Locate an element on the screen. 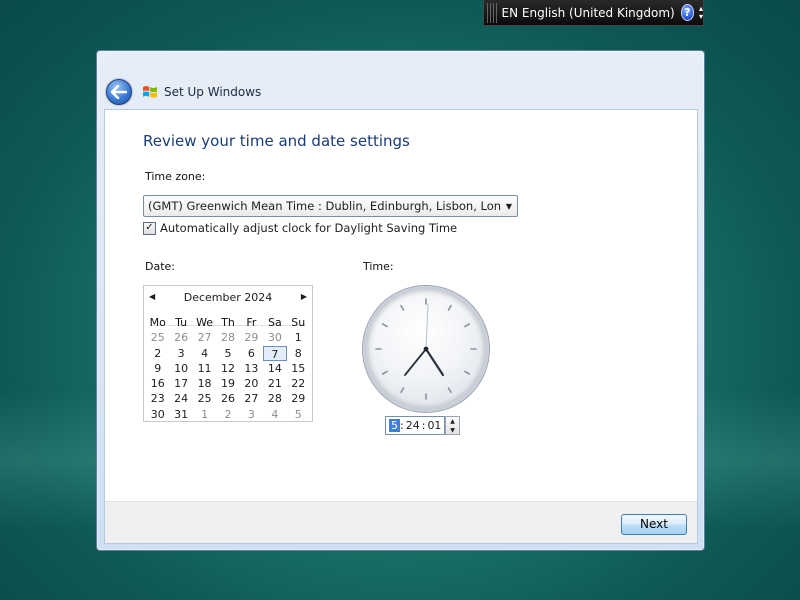  weekday-header: Su is located at coordinates (298, 322).